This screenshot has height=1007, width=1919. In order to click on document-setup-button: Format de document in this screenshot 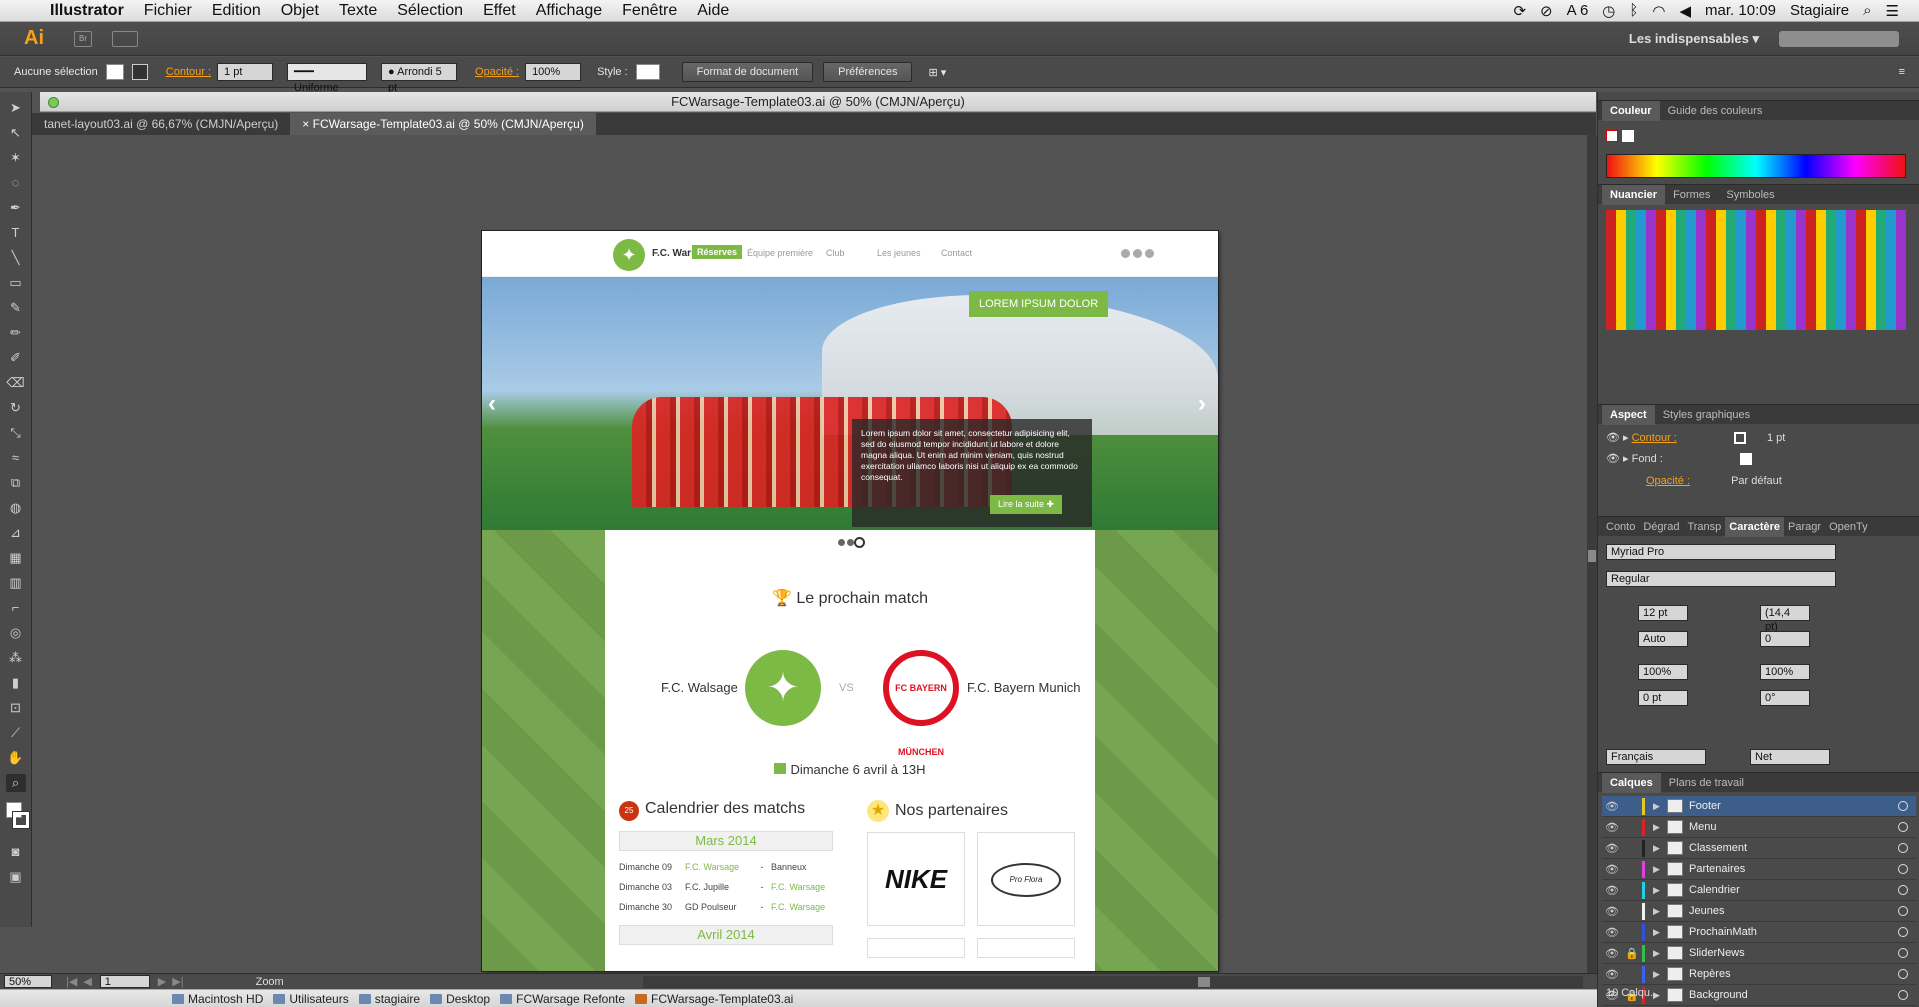, I will do `click(747, 72)`.